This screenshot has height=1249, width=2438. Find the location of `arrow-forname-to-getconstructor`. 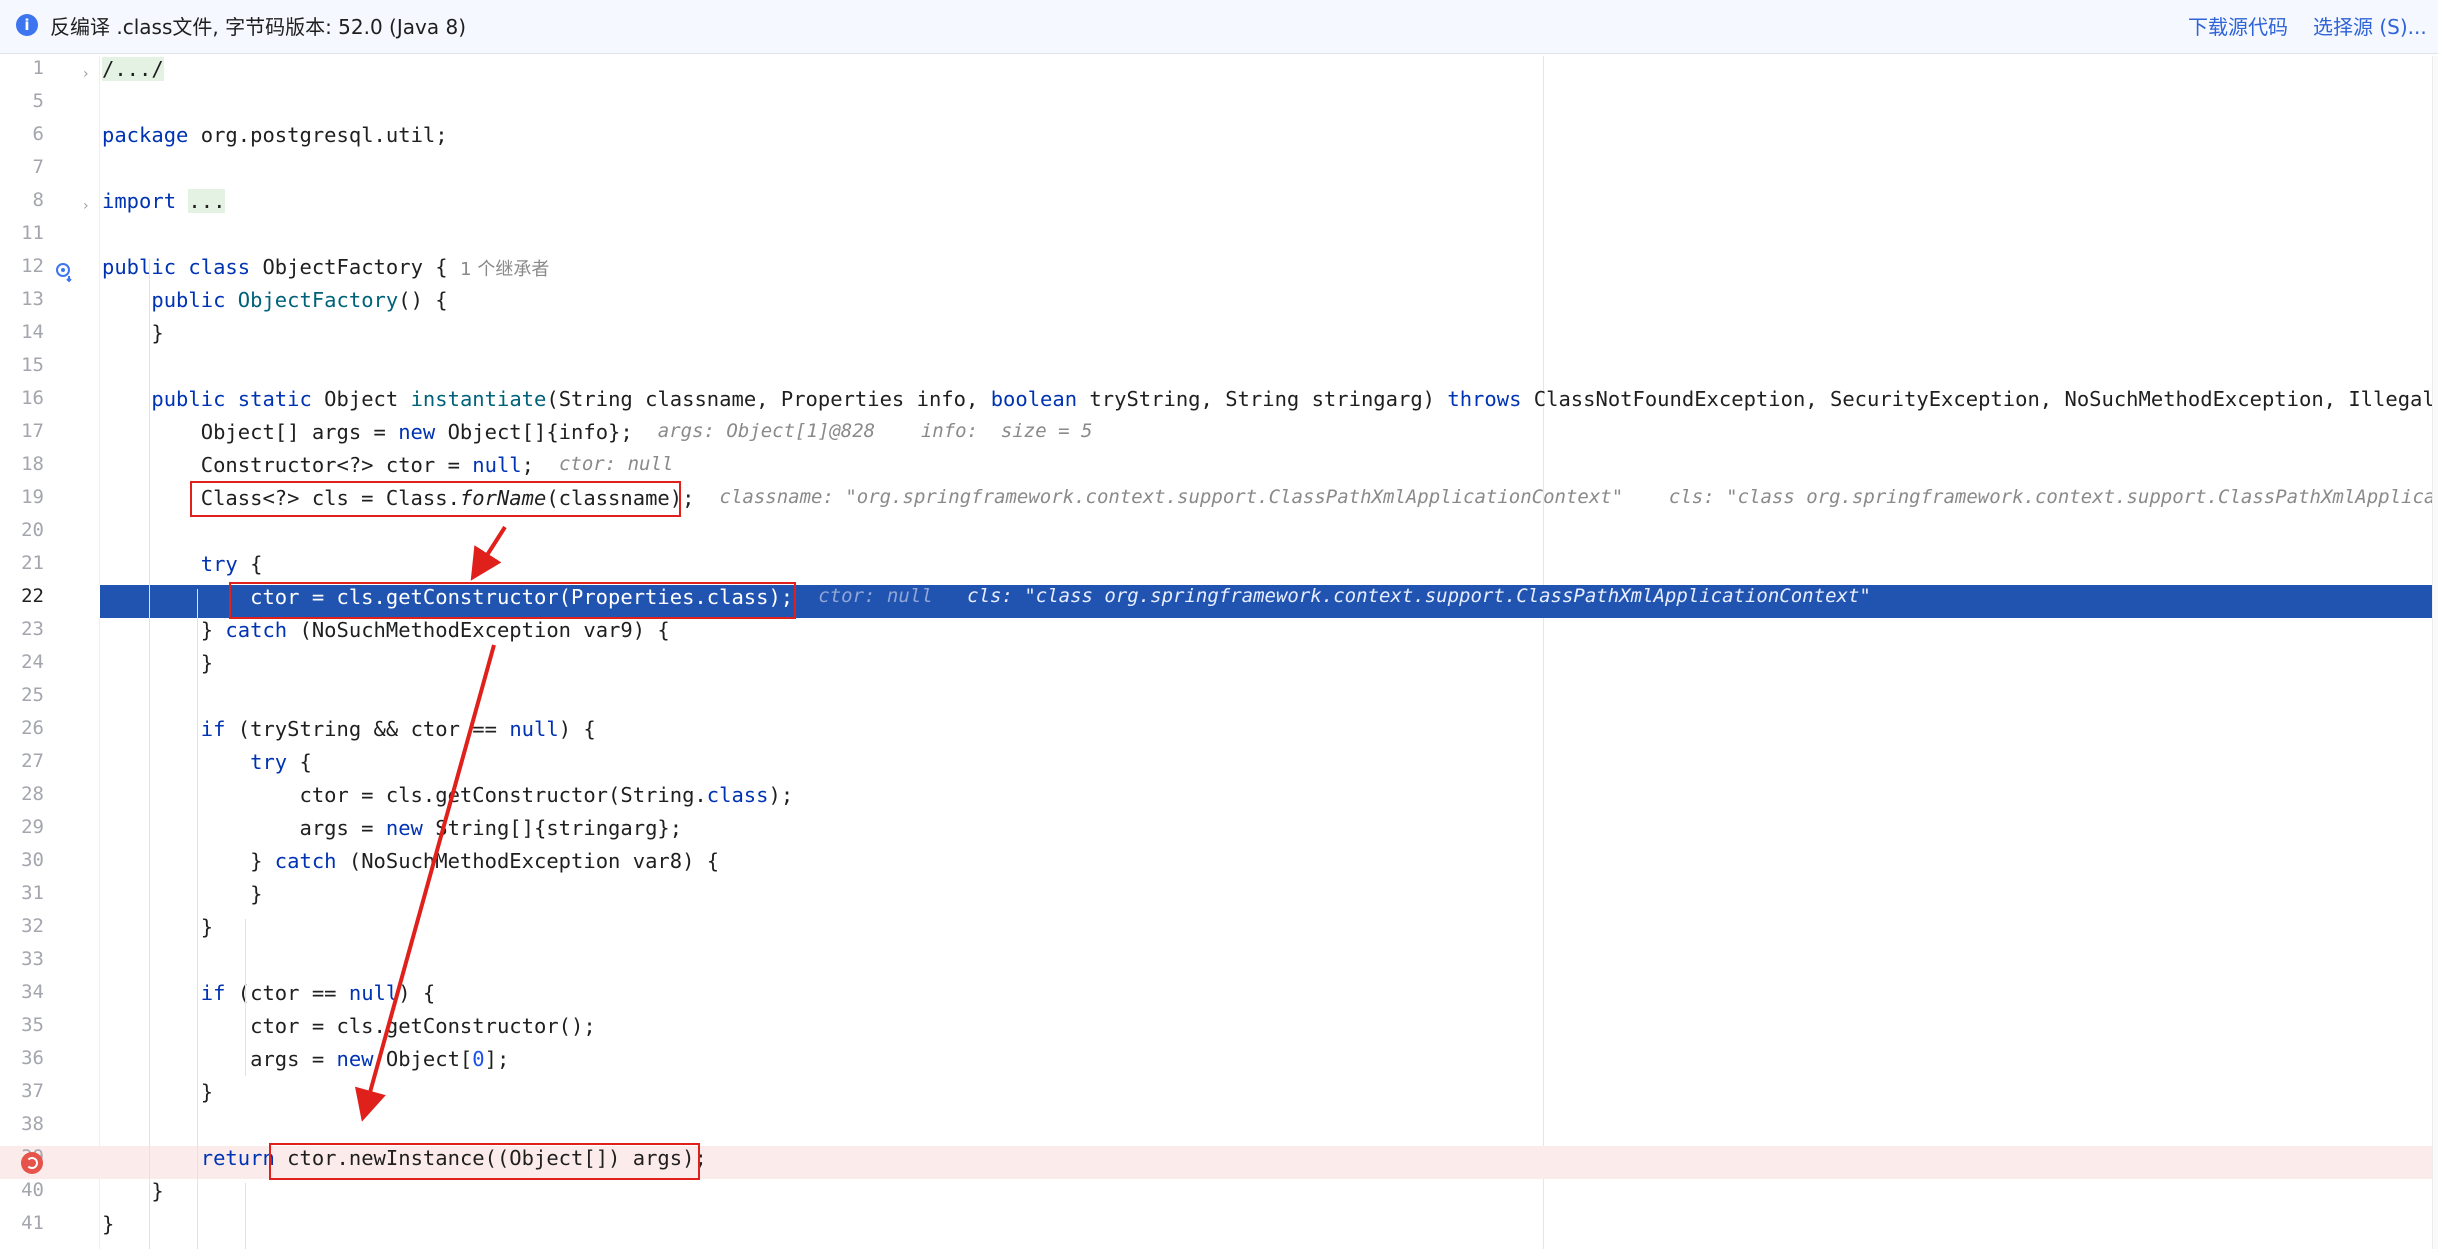

arrow-forname-to-getconstructor is located at coordinates (488, 553).